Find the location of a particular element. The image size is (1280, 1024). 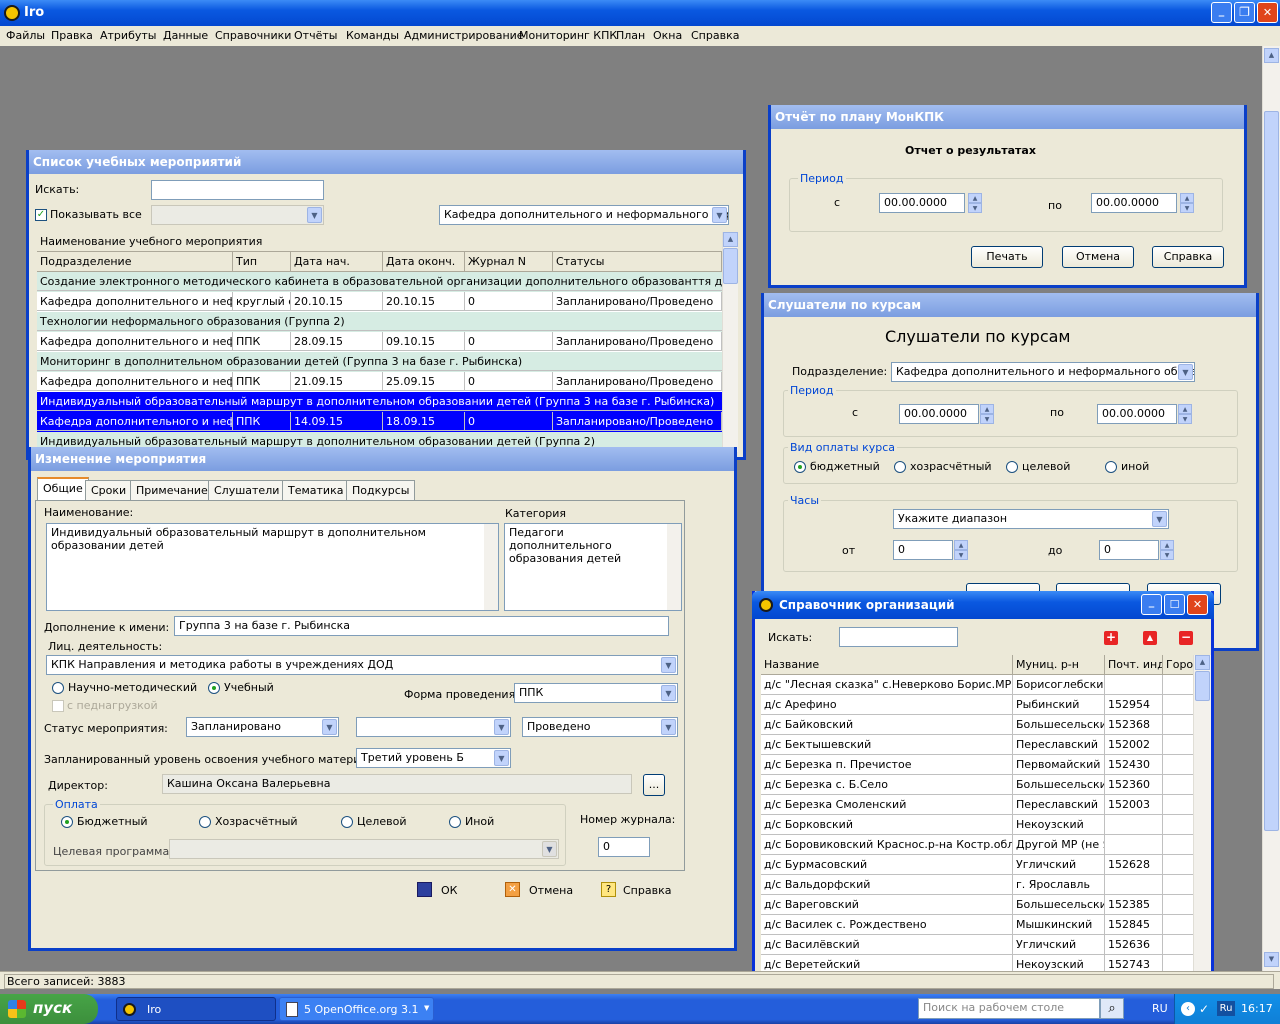

menu-item-attributes: Атрибуты is located at coordinates (128, 35).